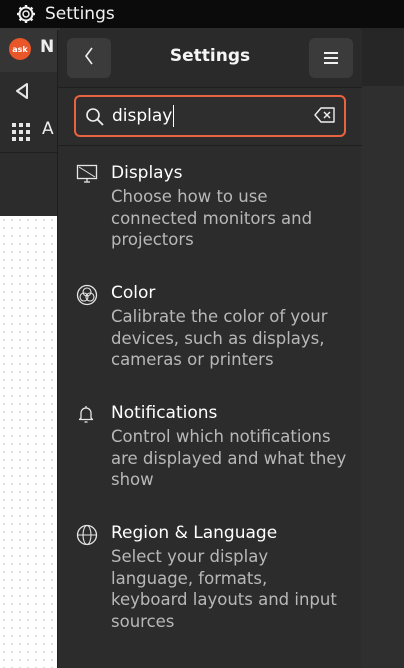 The image size is (404, 668). I want to click on page-title: Settings, so click(210, 56).